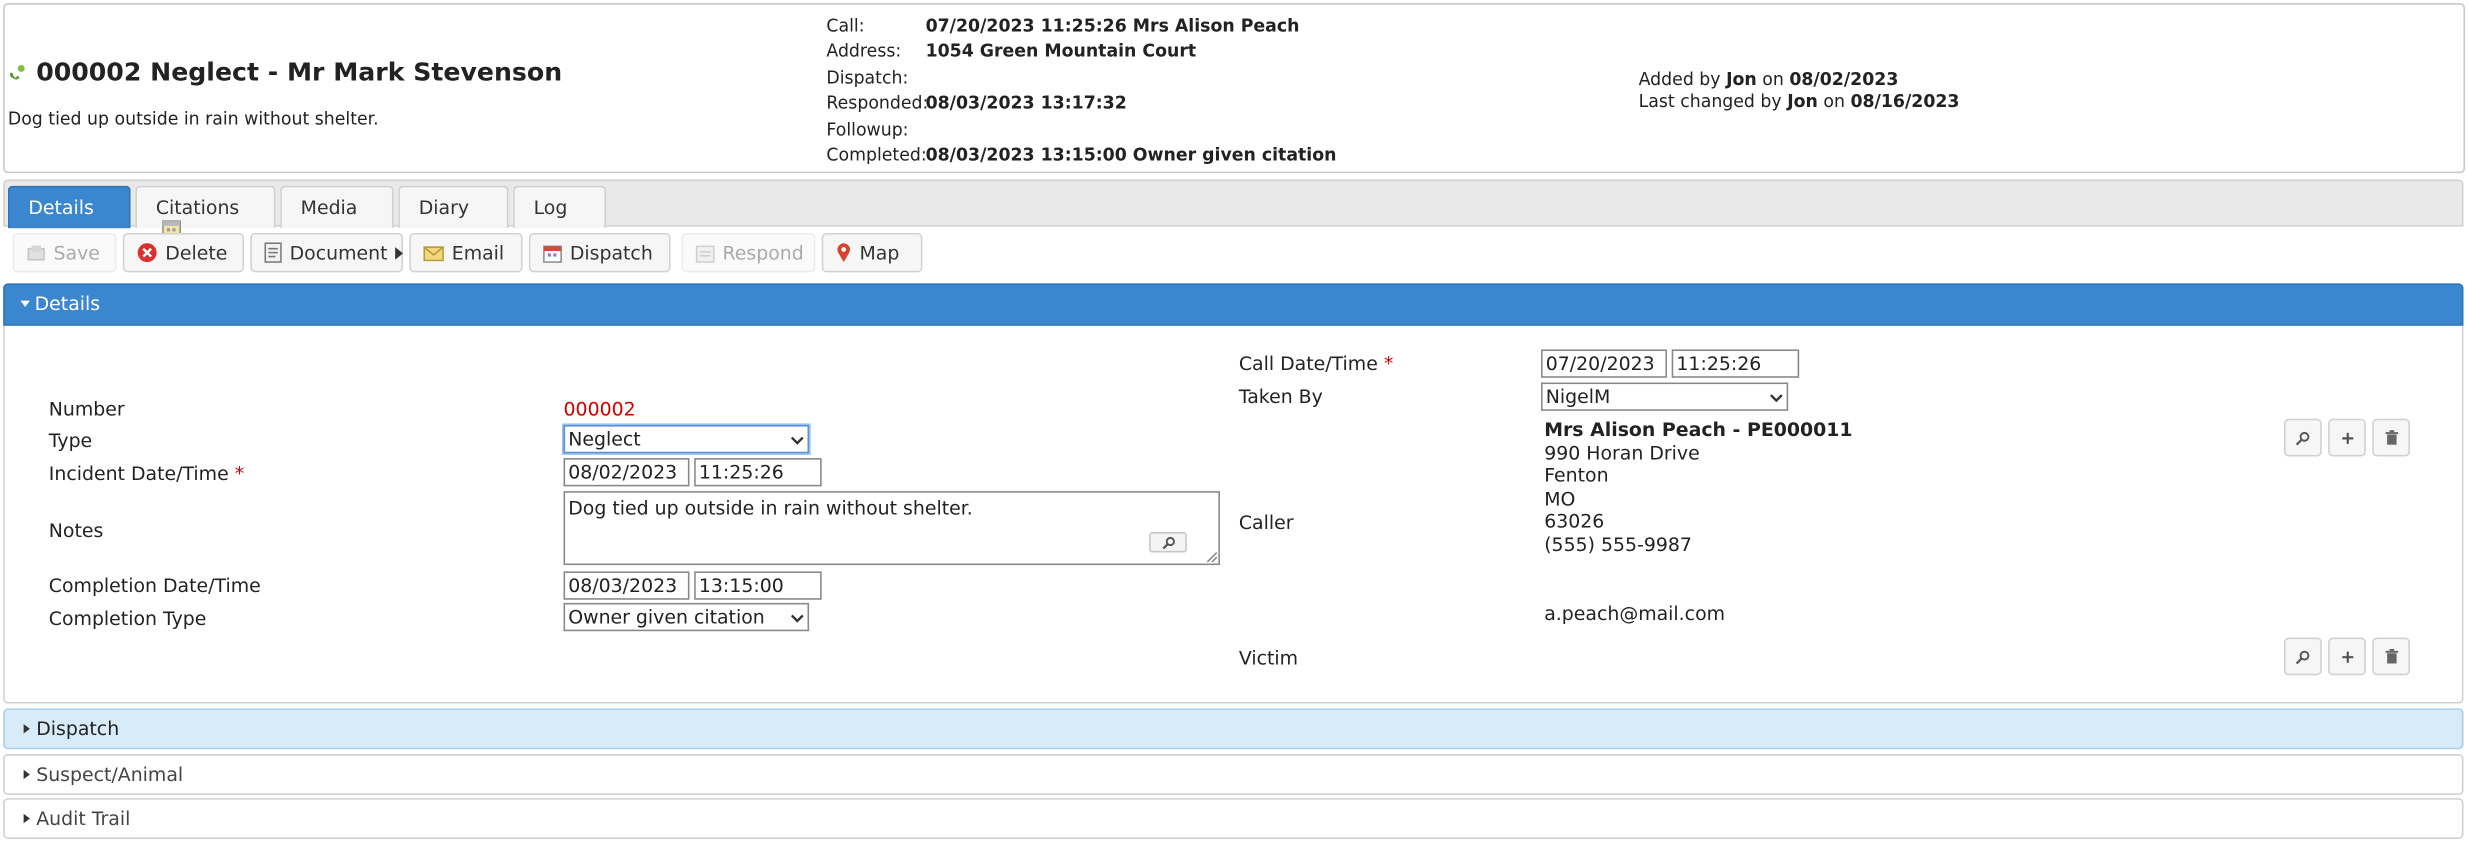 The image size is (2468, 850). Describe the element at coordinates (1698, 430) in the screenshot. I see `caller-name: Mrs Alison Peach - PE000011` at that location.